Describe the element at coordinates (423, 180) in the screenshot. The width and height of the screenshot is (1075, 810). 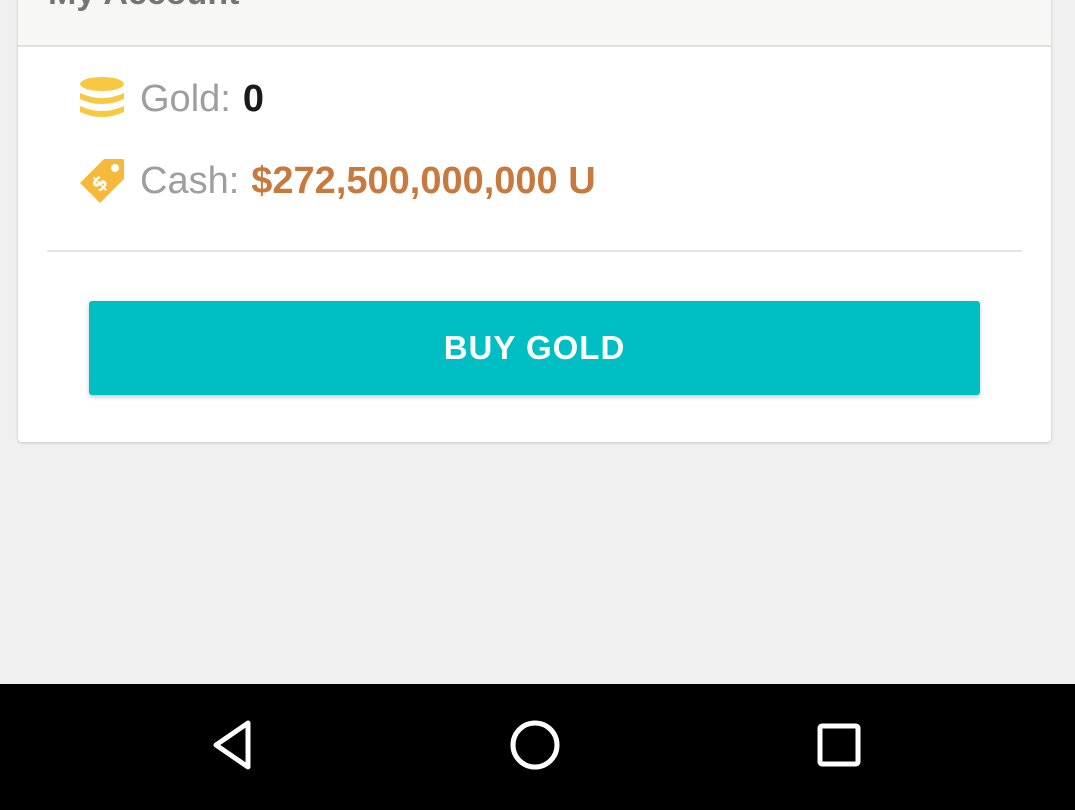
I see `cash-value: $272,500,000,000 U` at that location.